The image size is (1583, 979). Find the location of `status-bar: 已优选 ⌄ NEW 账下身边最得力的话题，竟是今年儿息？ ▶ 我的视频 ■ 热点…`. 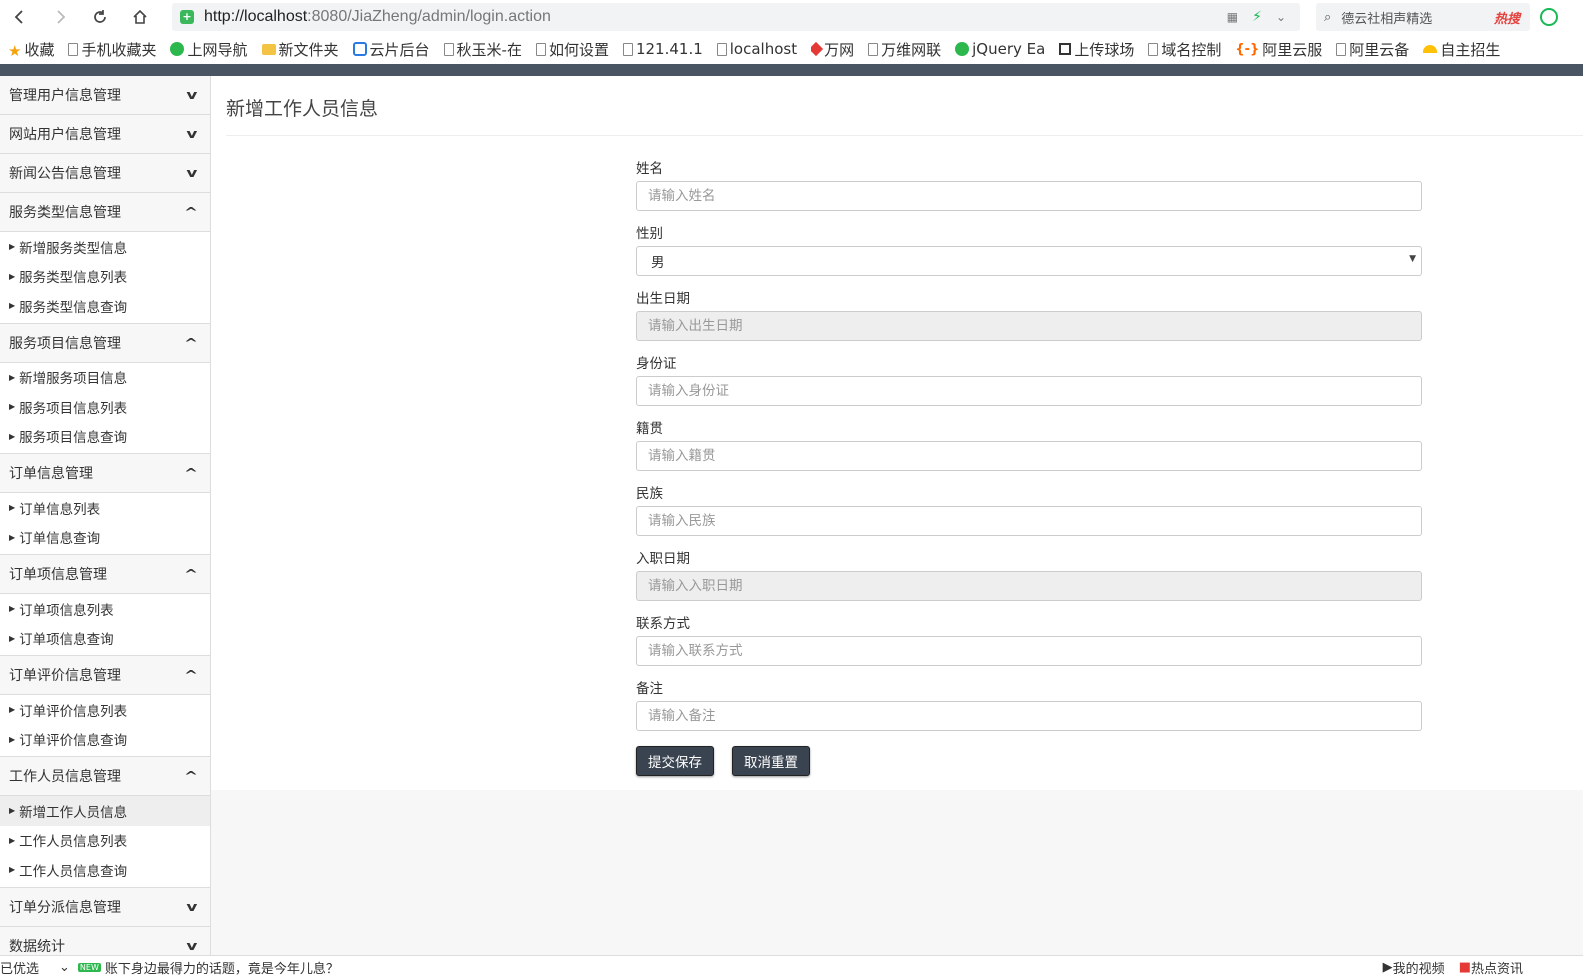

status-bar: 已优选 ⌄ NEW 账下身边最得力的话题，竟是今年儿息？ ▶ 我的视频 ■ 热点… is located at coordinates (791, 967).